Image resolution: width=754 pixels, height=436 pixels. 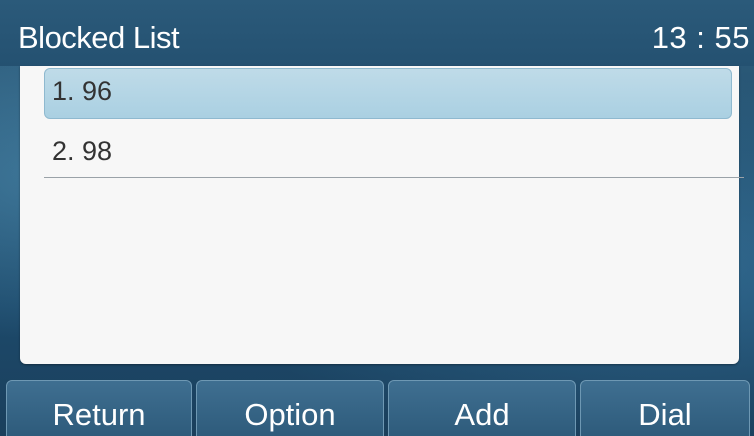 What do you see at coordinates (82, 91) in the screenshot?
I see `list-item-label: 1. 96` at bounding box center [82, 91].